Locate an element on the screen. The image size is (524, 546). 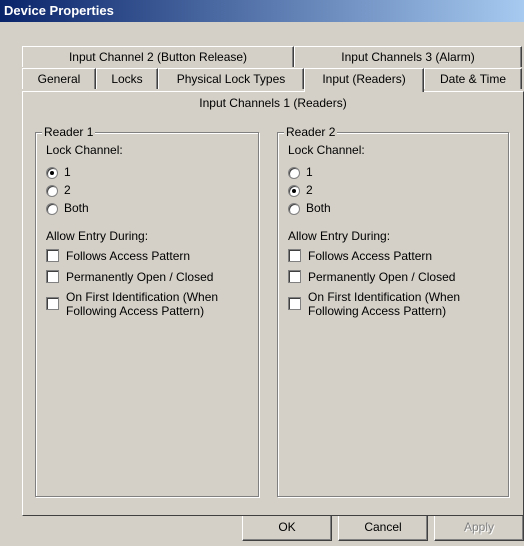
reader-1-first-identification-label-line1: On First Identification (When is located at coordinates (142, 297).